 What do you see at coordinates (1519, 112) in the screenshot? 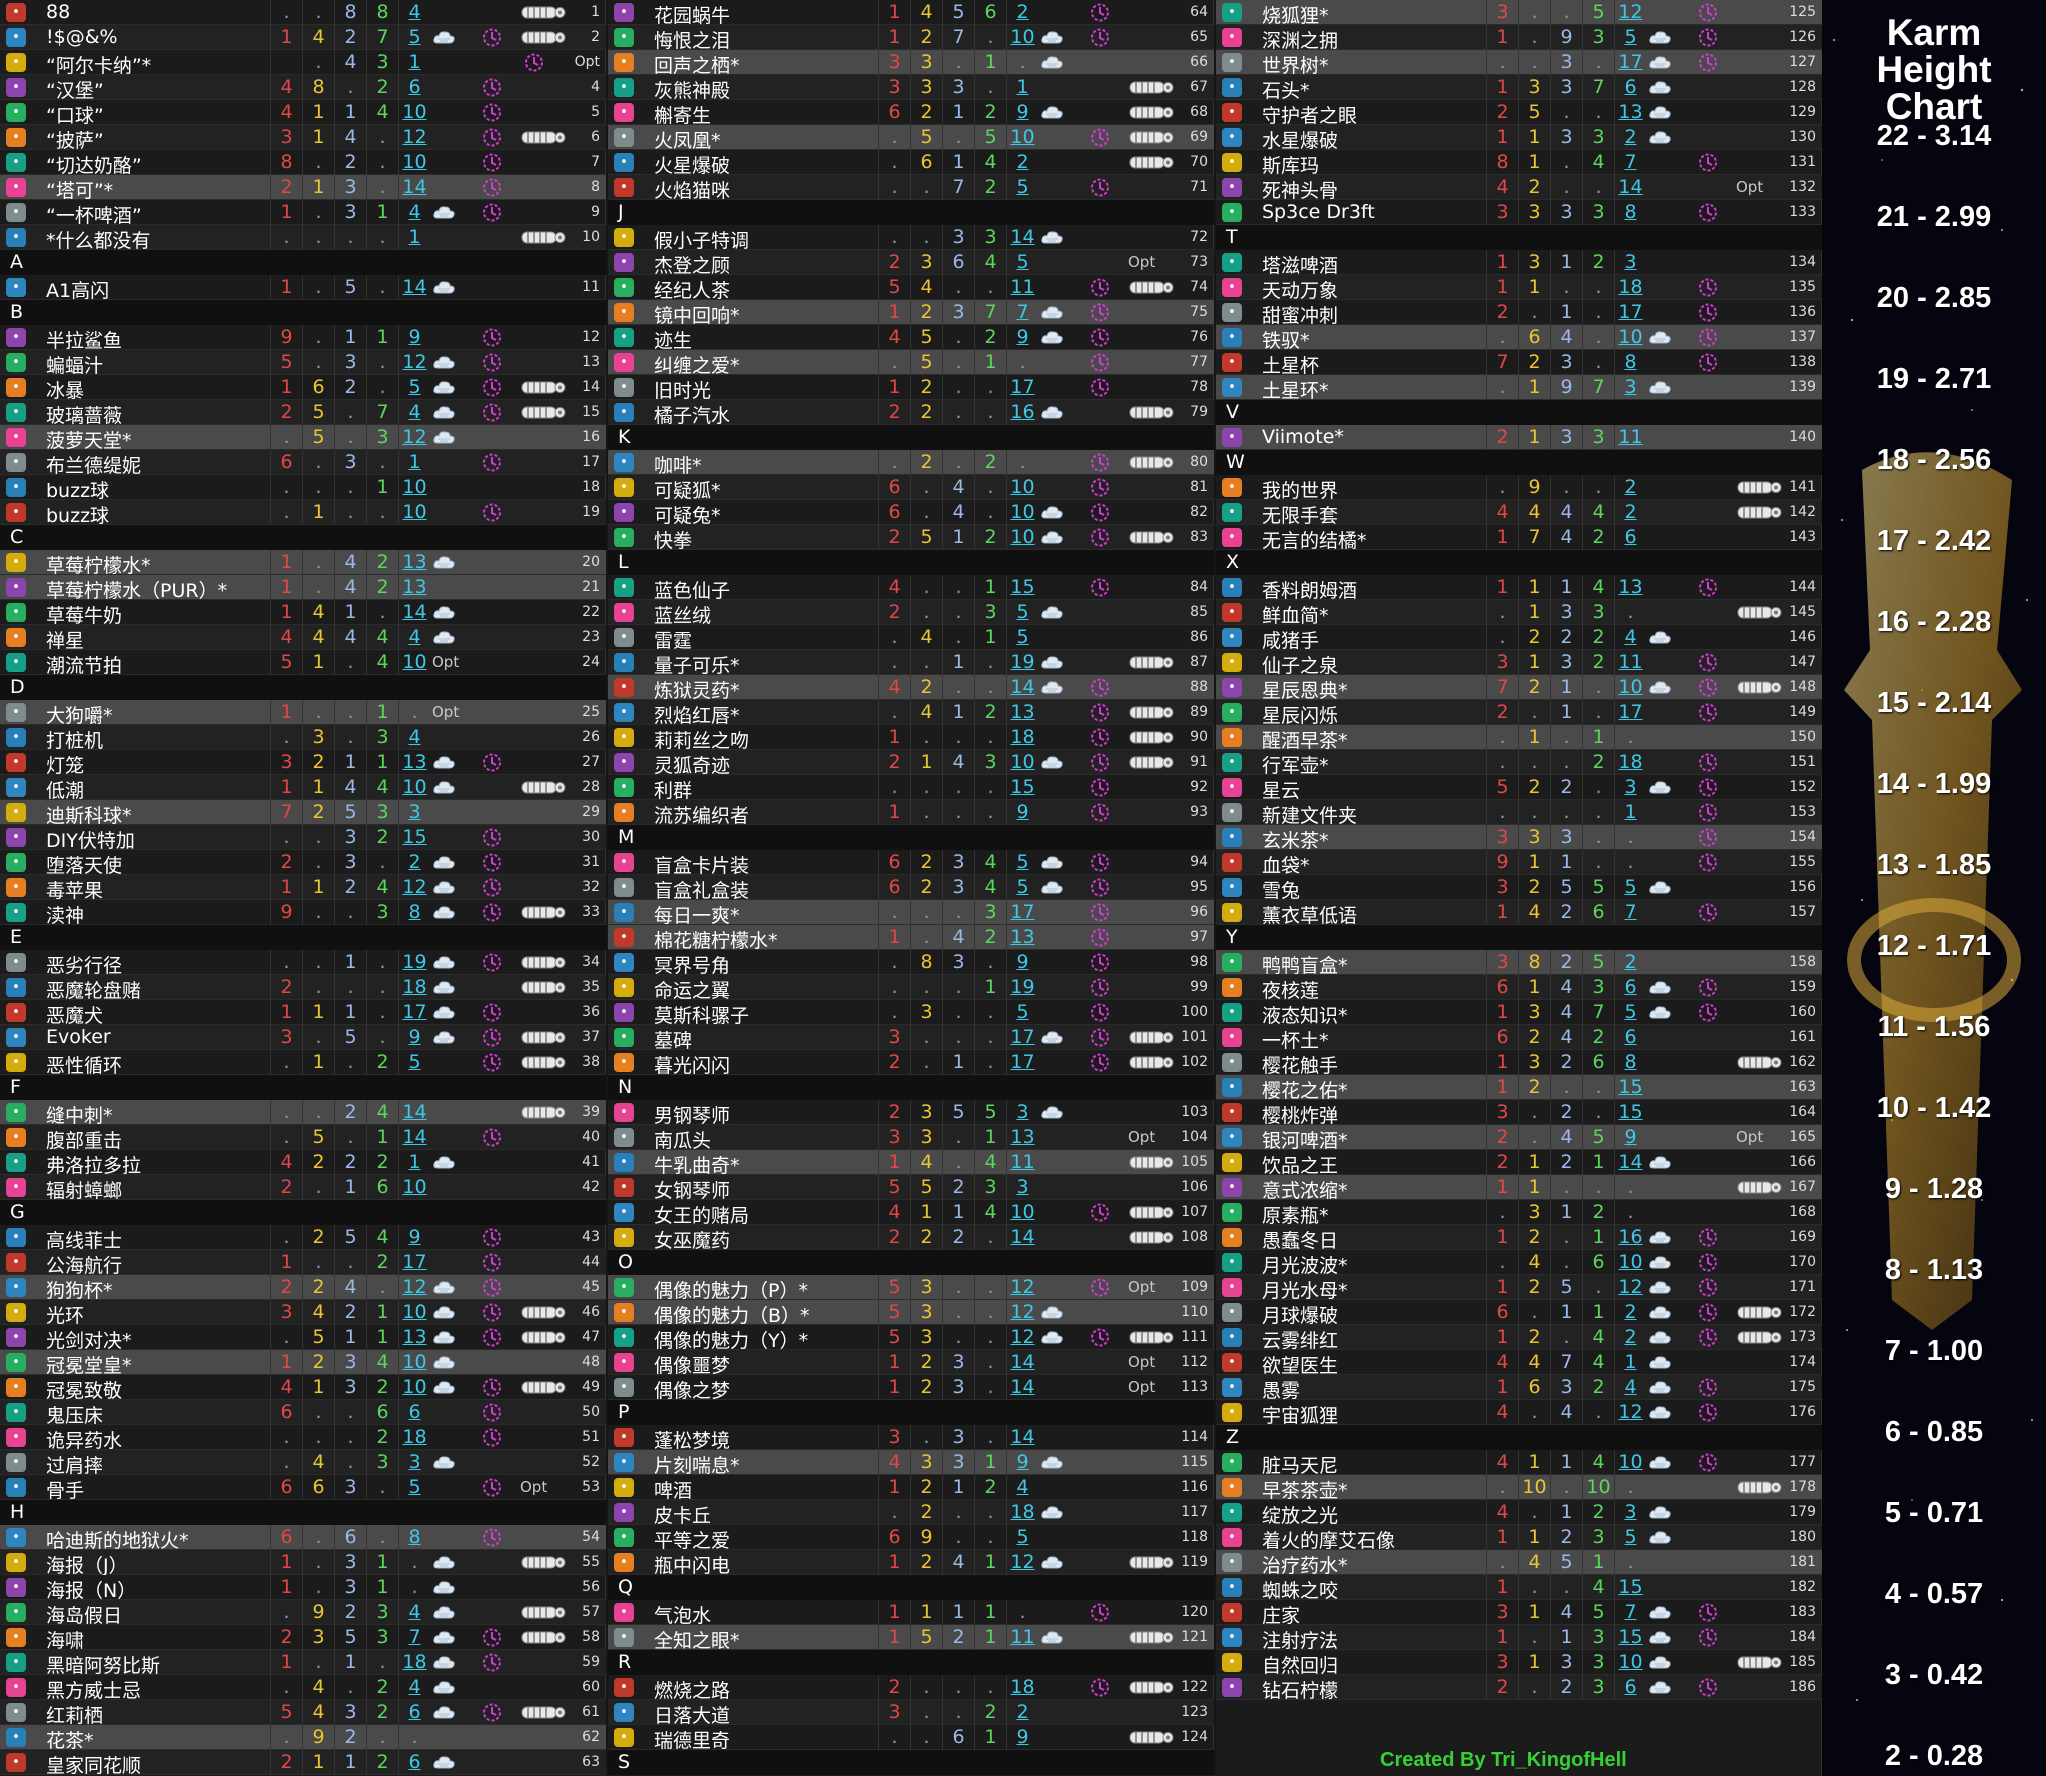
I see `drink-row: • 守护者之眼 2 5.. 13 129` at bounding box center [1519, 112].